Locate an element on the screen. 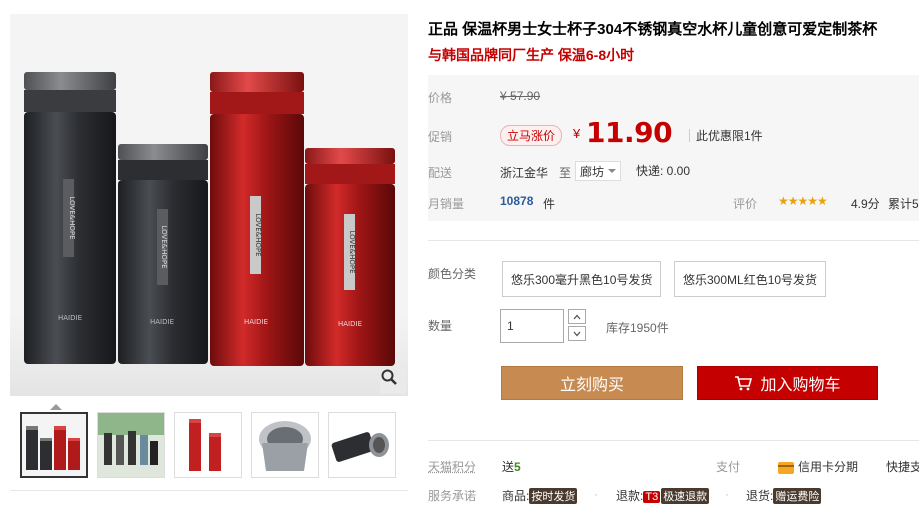  product-subtitle: 与韩国品牌同厂生产 保温6-8小时 is located at coordinates (531, 55).